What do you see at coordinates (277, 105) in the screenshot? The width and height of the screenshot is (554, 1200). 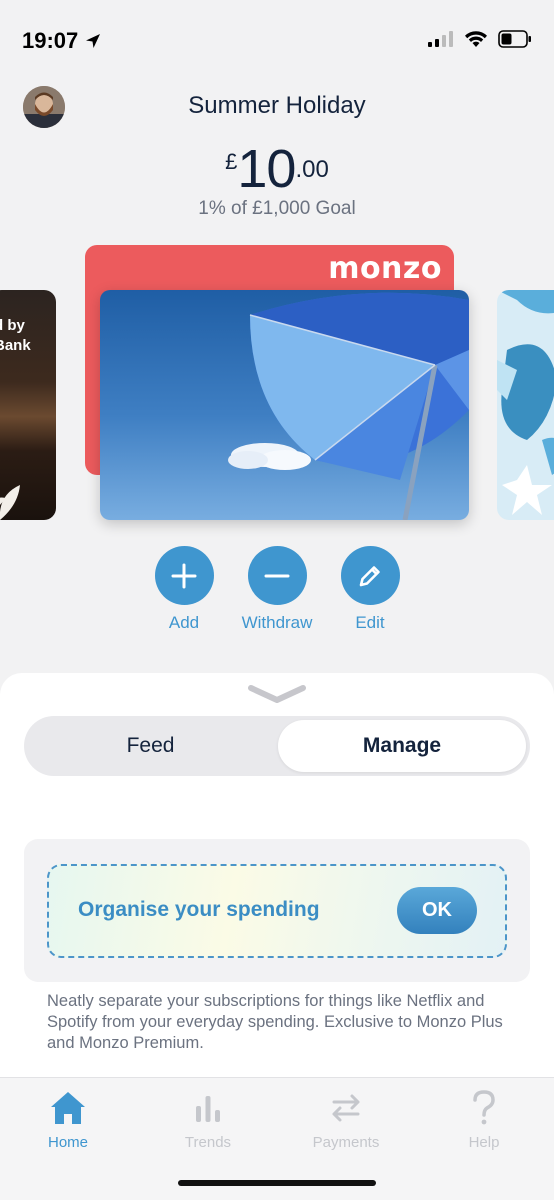 I see `pot-title: Summer Holiday` at bounding box center [277, 105].